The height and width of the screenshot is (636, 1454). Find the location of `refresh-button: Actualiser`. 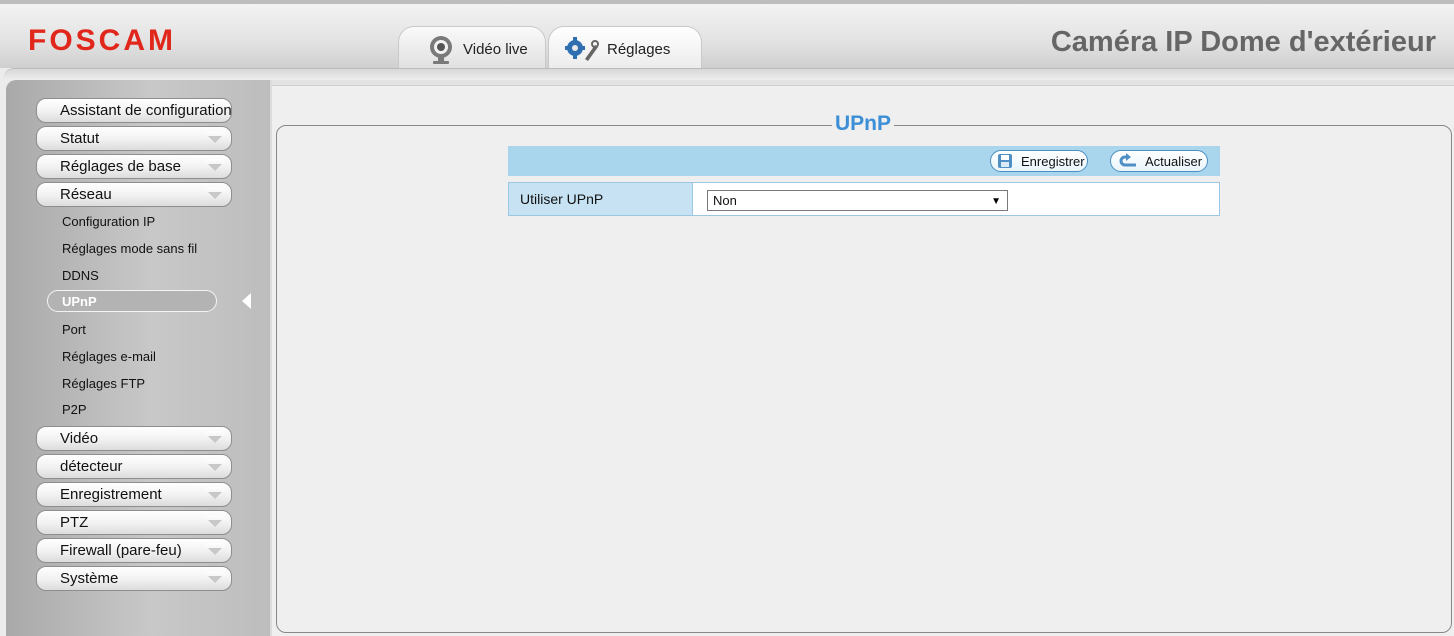

refresh-button: Actualiser is located at coordinates (1159, 161).